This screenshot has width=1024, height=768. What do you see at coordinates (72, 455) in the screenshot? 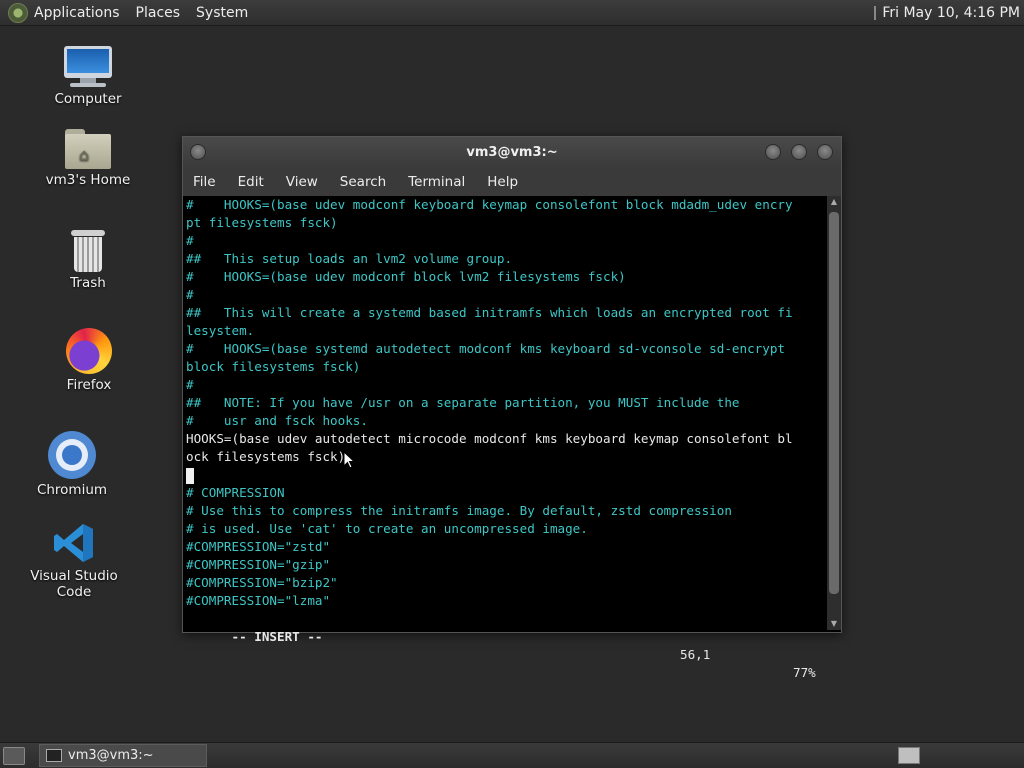
I see `chromium-icon` at bounding box center [72, 455].